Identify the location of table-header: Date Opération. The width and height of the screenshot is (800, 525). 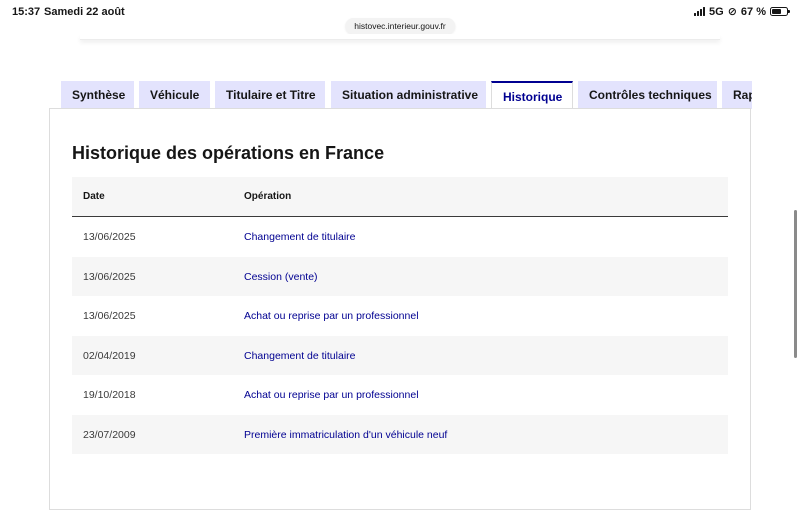
(400, 197).